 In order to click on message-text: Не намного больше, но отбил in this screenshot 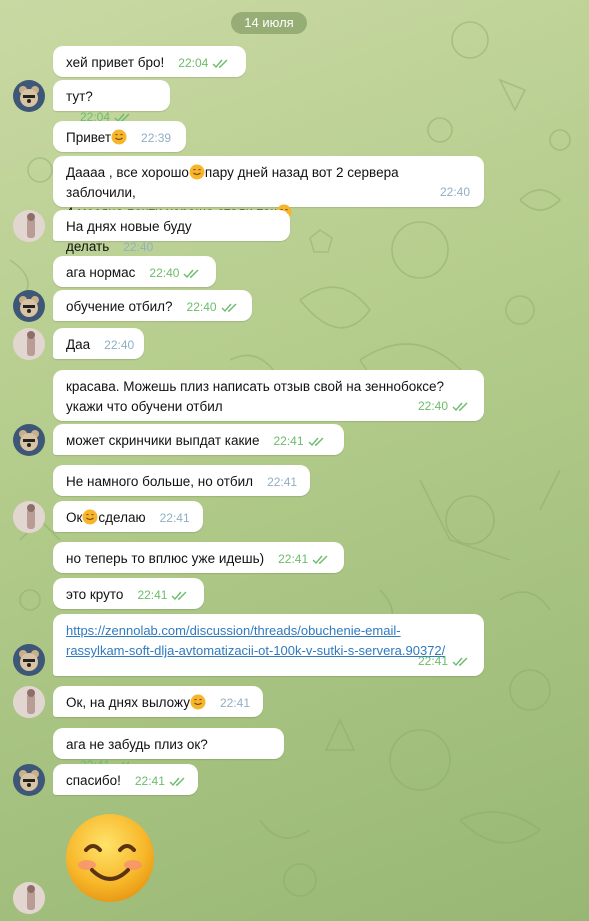, I will do `click(160, 481)`.